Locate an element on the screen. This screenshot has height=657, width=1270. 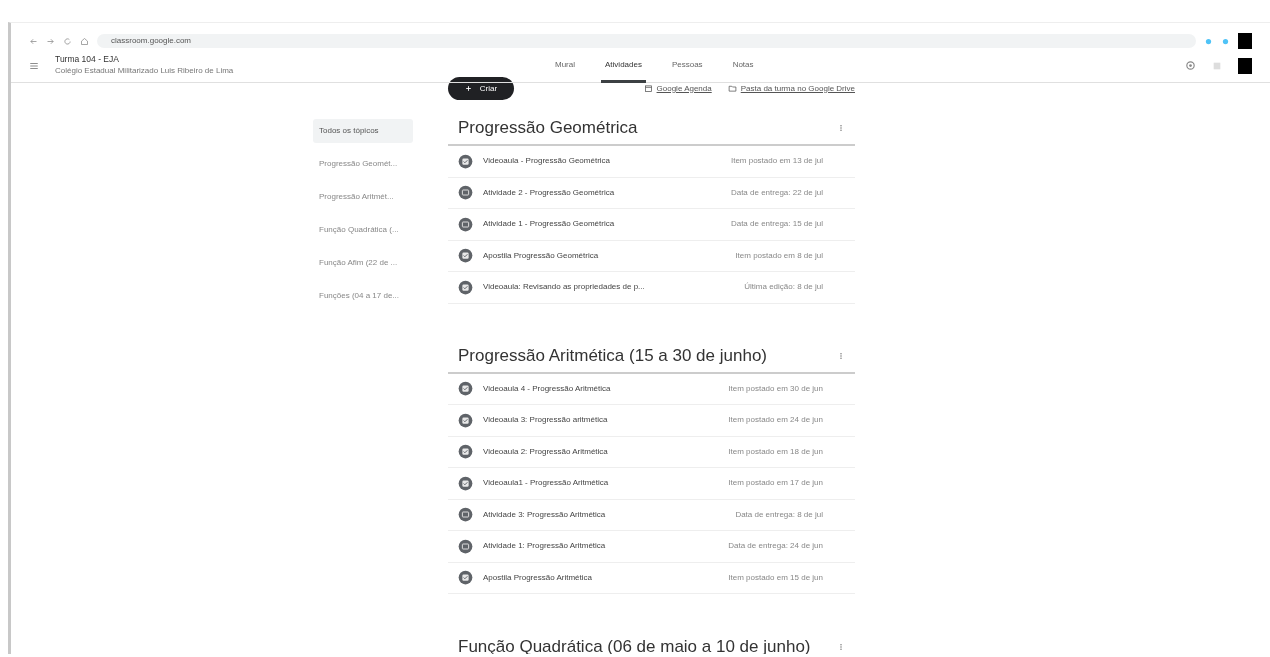
plus-icon is located at coordinates (468, 88).